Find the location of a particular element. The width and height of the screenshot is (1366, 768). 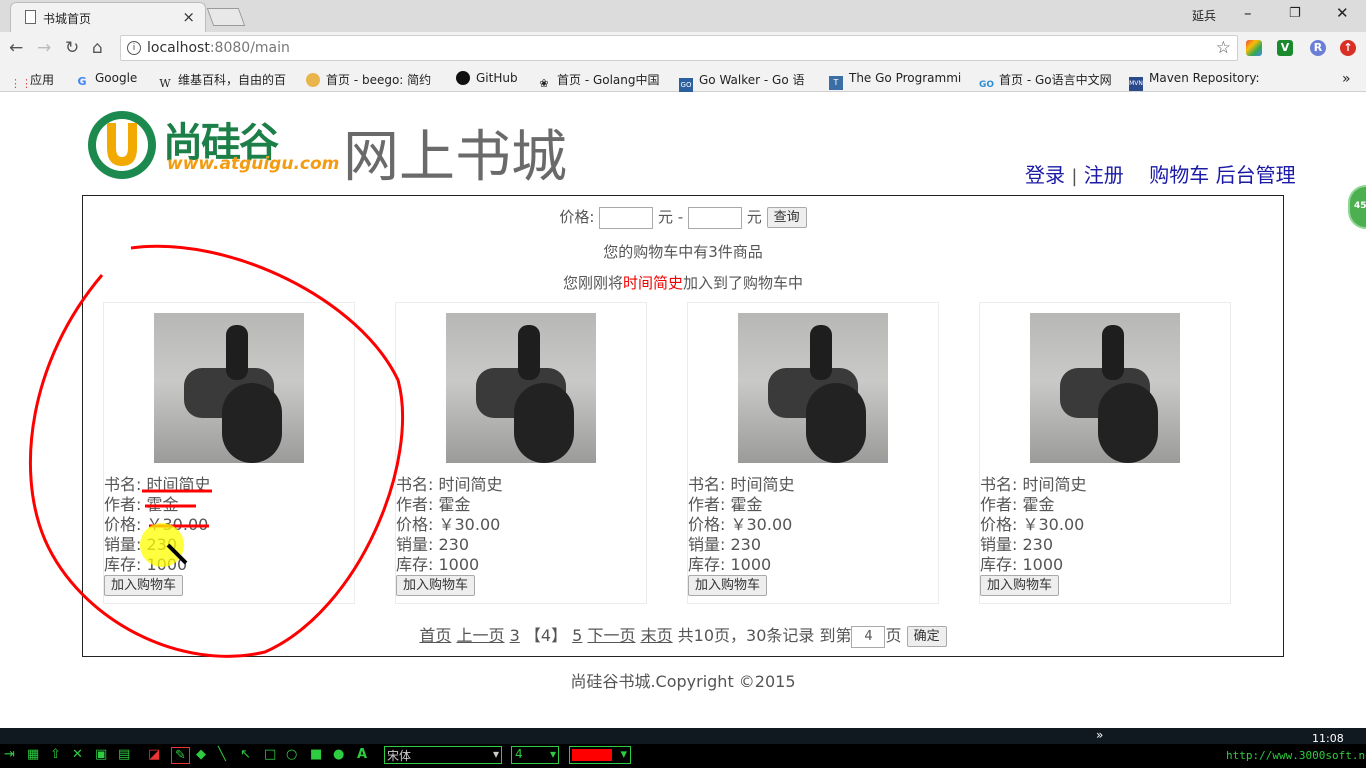

text-tool-icon: A is located at coordinates (362, 754).